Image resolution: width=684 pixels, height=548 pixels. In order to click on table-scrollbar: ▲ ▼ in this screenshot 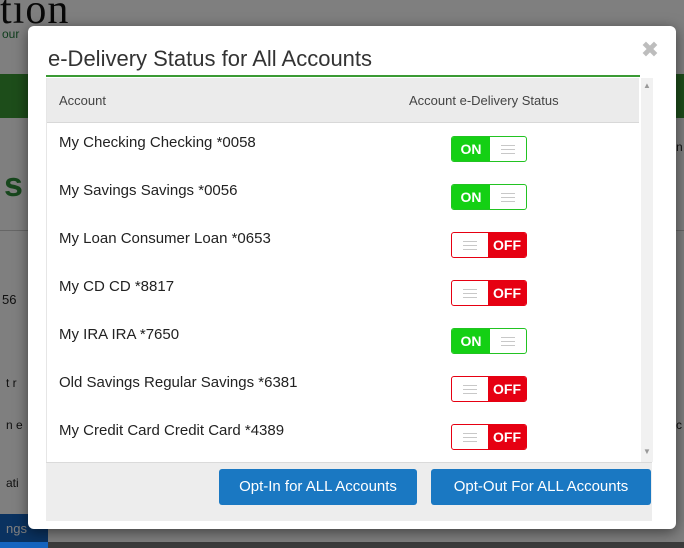, I will do `click(647, 270)`.